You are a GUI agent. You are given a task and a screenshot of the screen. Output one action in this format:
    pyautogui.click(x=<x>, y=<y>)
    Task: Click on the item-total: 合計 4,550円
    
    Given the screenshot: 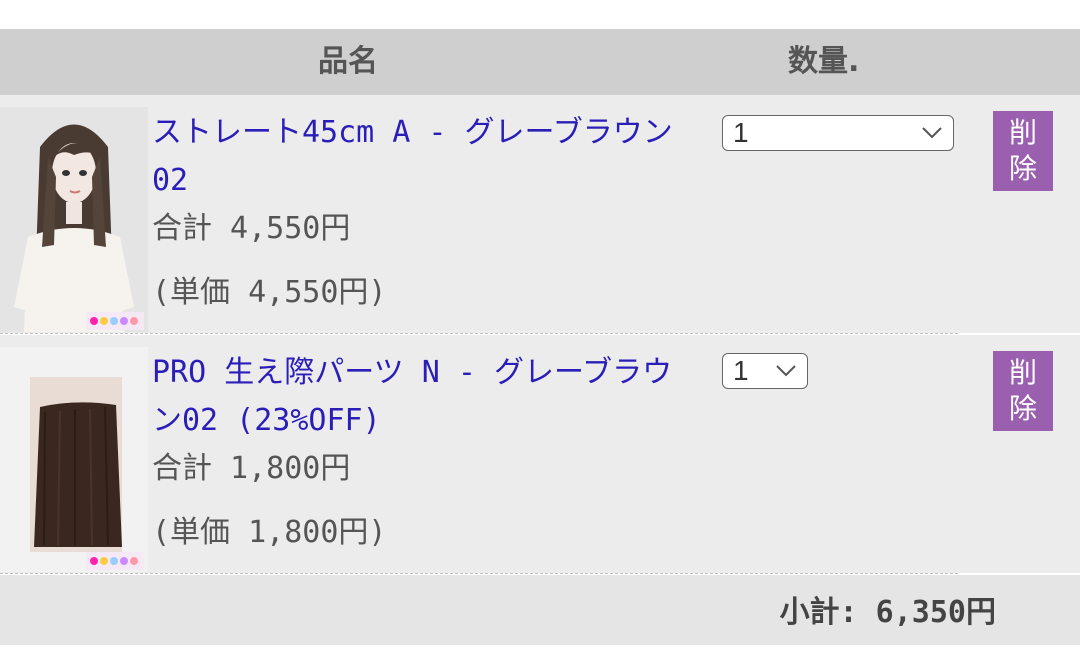 What is the action you would take?
    pyautogui.click(x=251, y=228)
    